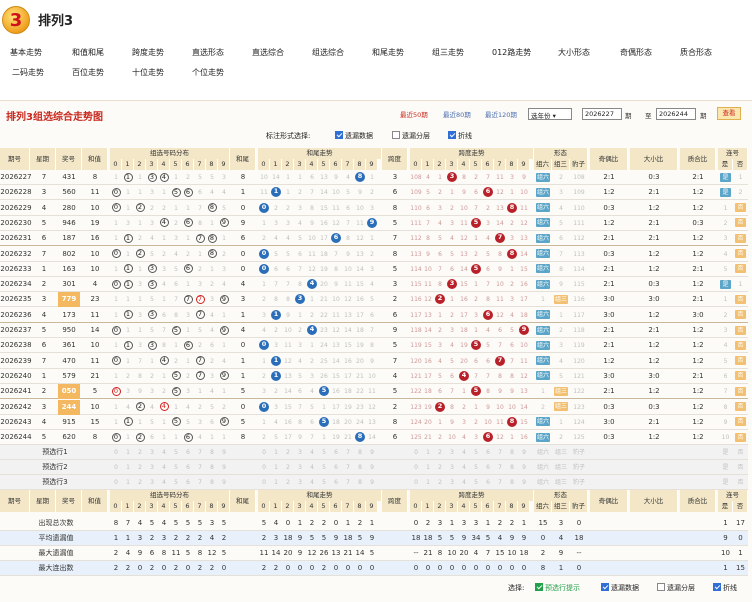 The image size is (752, 602). What do you see at coordinates (620, 588) in the screenshot?
I see `footer-option-missing-data: 遗漏数据` at bounding box center [620, 588].